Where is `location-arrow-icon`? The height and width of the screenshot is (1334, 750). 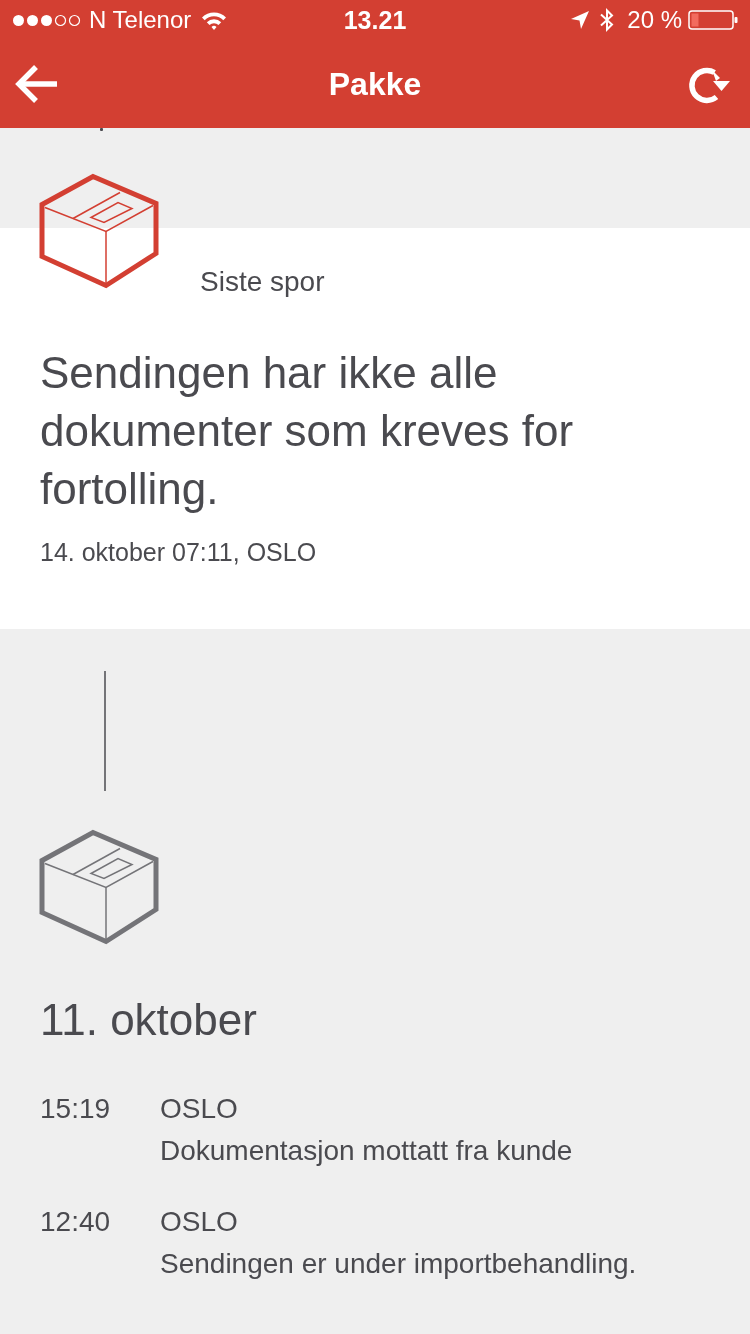 location-arrow-icon is located at coordinates (580, 20).